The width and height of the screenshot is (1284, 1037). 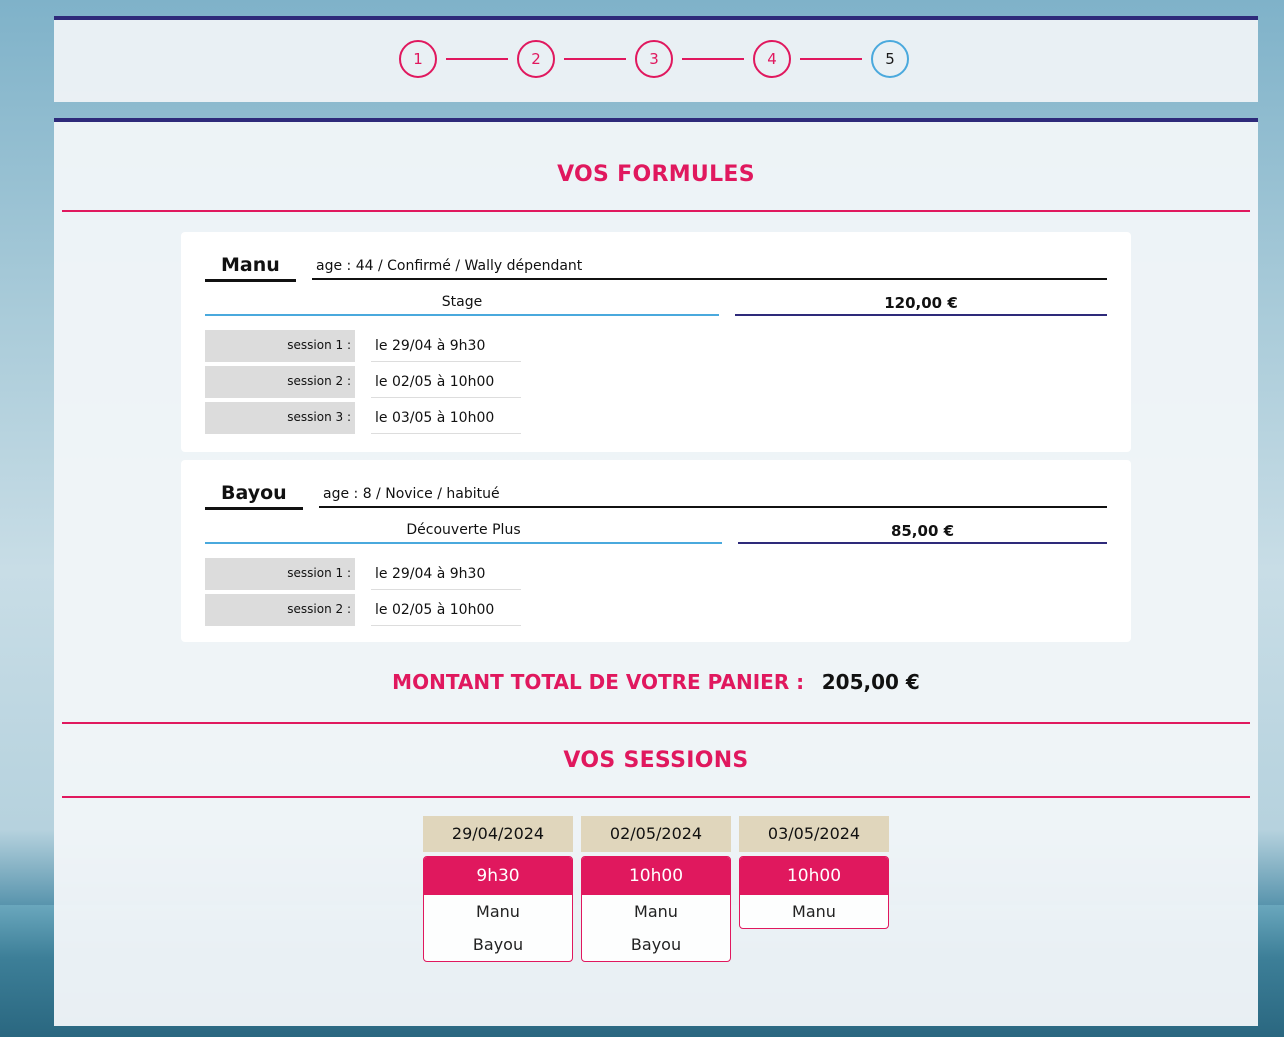 I want to click on session-slot: 10h00 Manu Bayou, so click(x=656, y=909).